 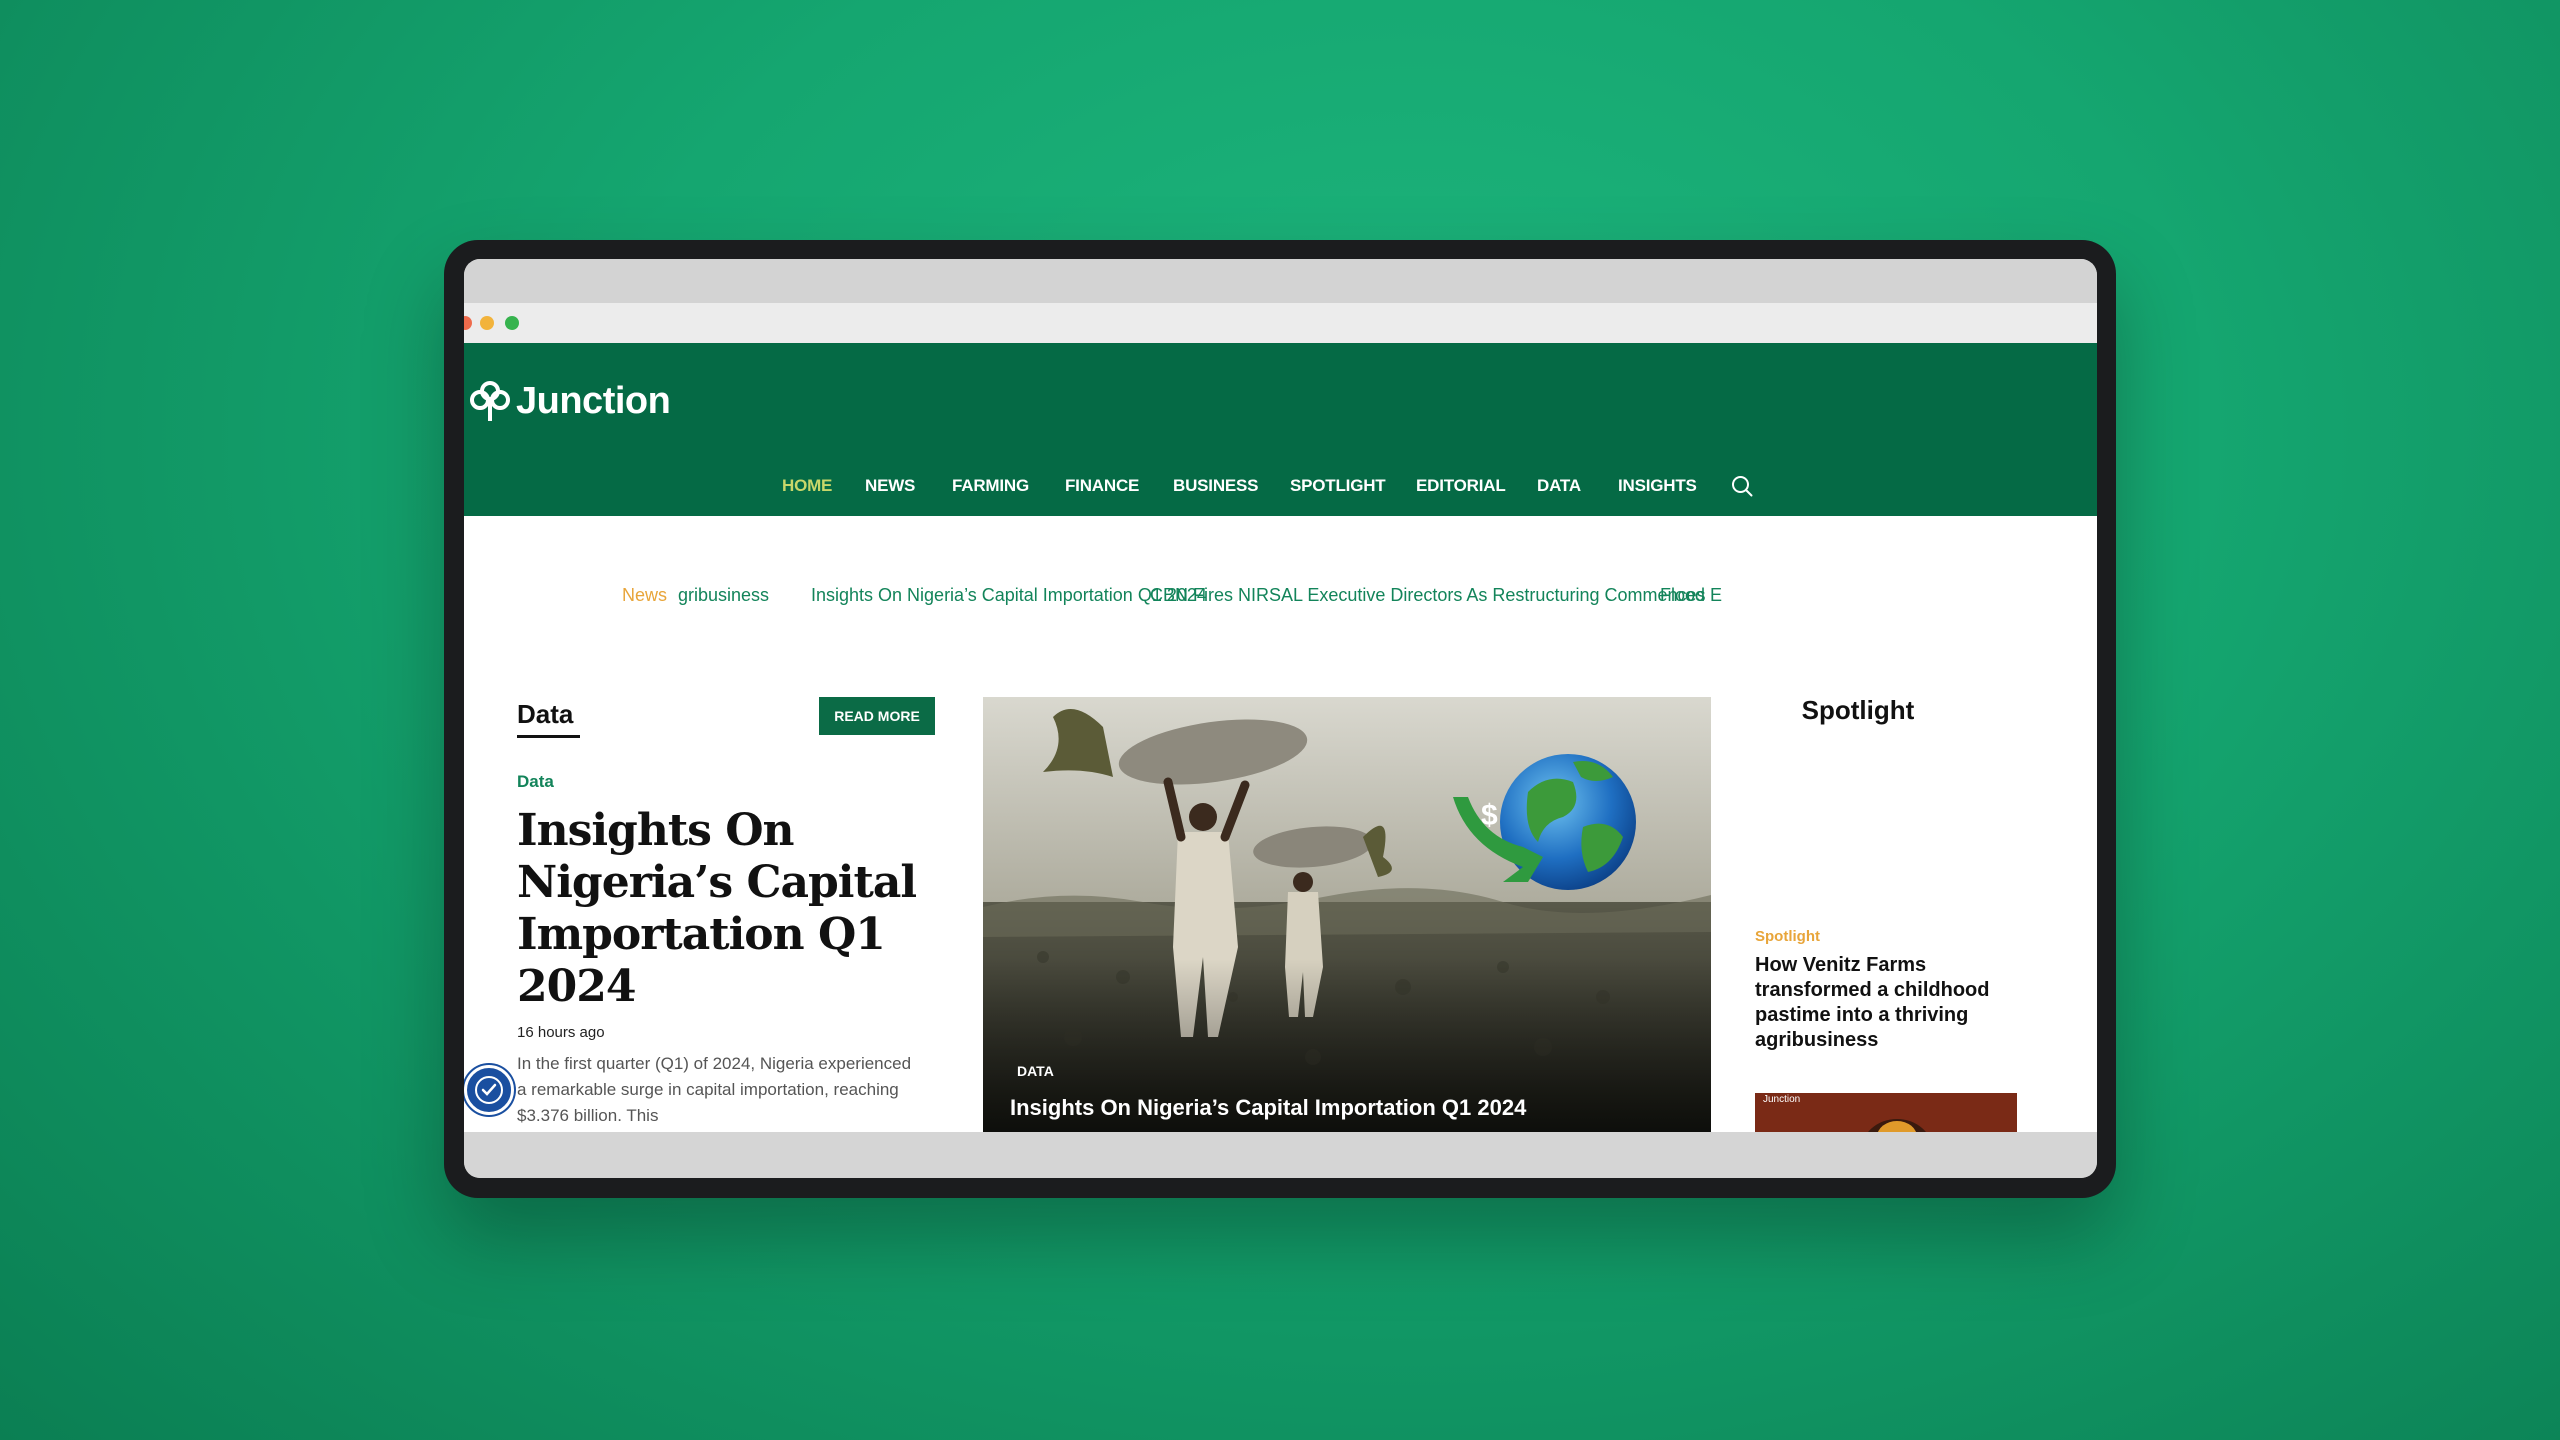 What do you see at coordinates (1461, 486) in the screenshot?
I see `nav-item-editorial: EDITORIAL` at bounding box center [1461, 486].